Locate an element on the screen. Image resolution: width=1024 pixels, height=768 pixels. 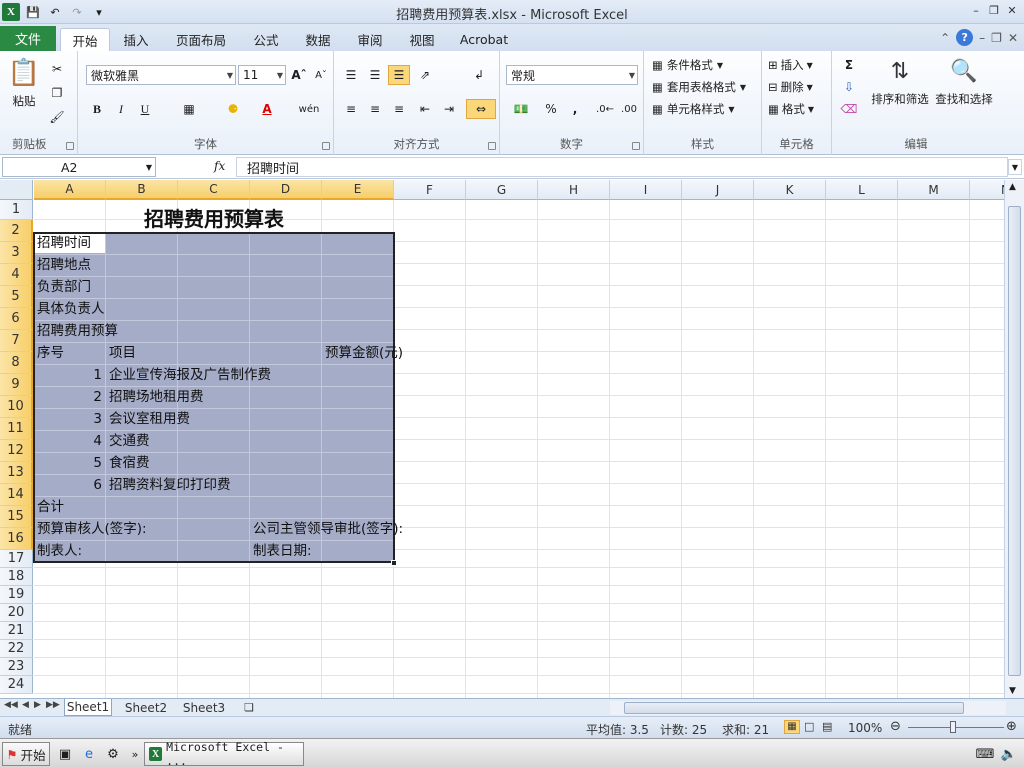
row-header-8: 8 is located at coordinates (16, 363).